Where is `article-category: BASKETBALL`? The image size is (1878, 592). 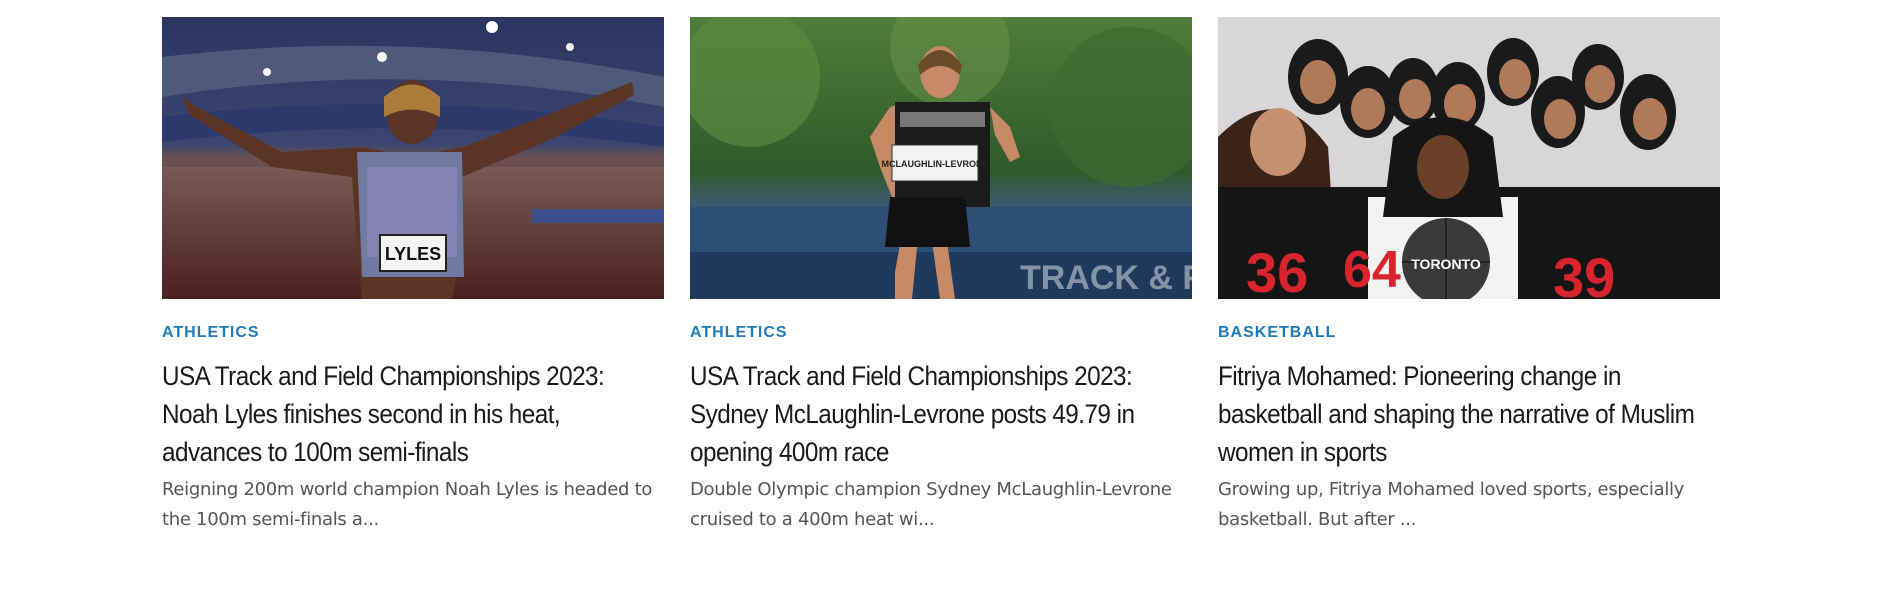 article-category: BASKETBALL is located at coordinates (1469, 333).